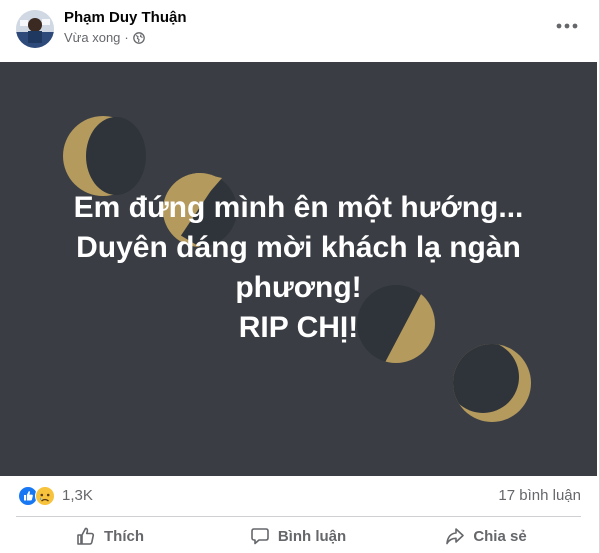 This screenshot has height=553, width=600. What do you see at coordinates (455, 536) in the screenshot?
I see `share-arrow-icon` at bounding box center [455, 536].